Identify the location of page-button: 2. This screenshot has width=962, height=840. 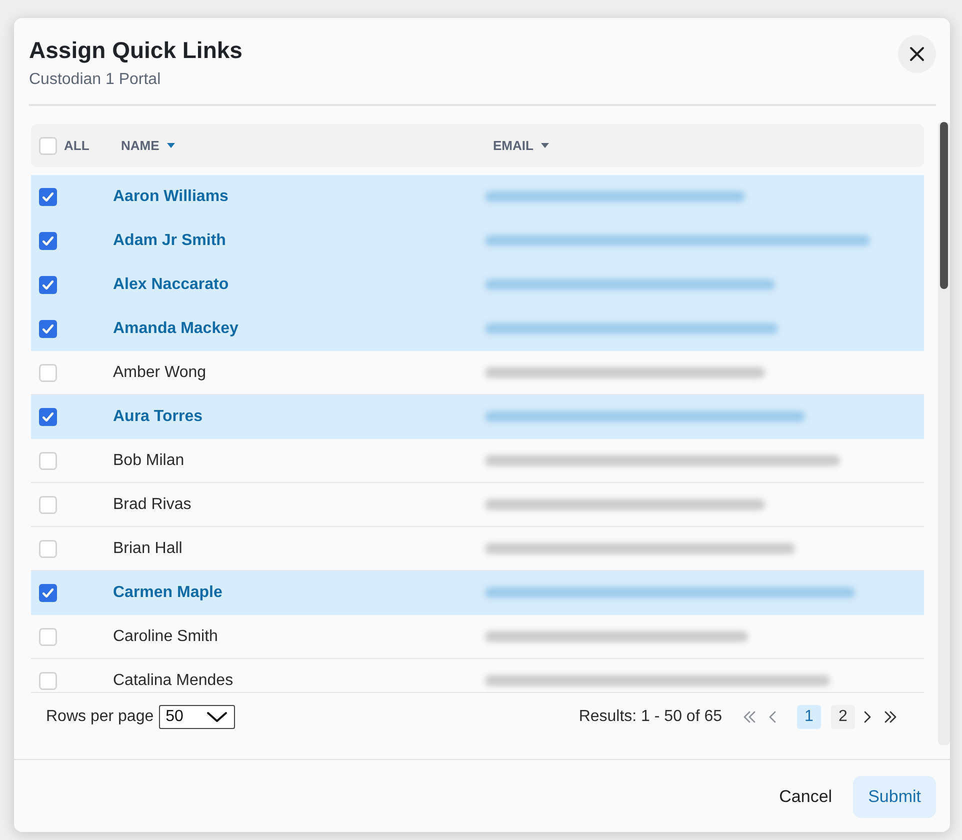
(843, 717).